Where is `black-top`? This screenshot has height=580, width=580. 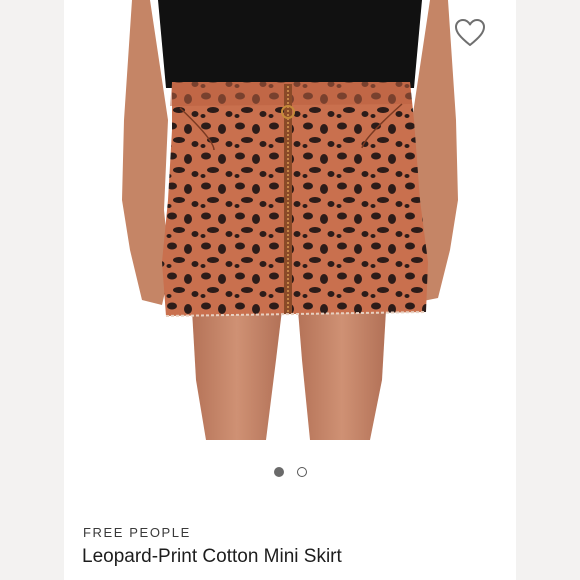 black-top is located at coordinates (290, 44).